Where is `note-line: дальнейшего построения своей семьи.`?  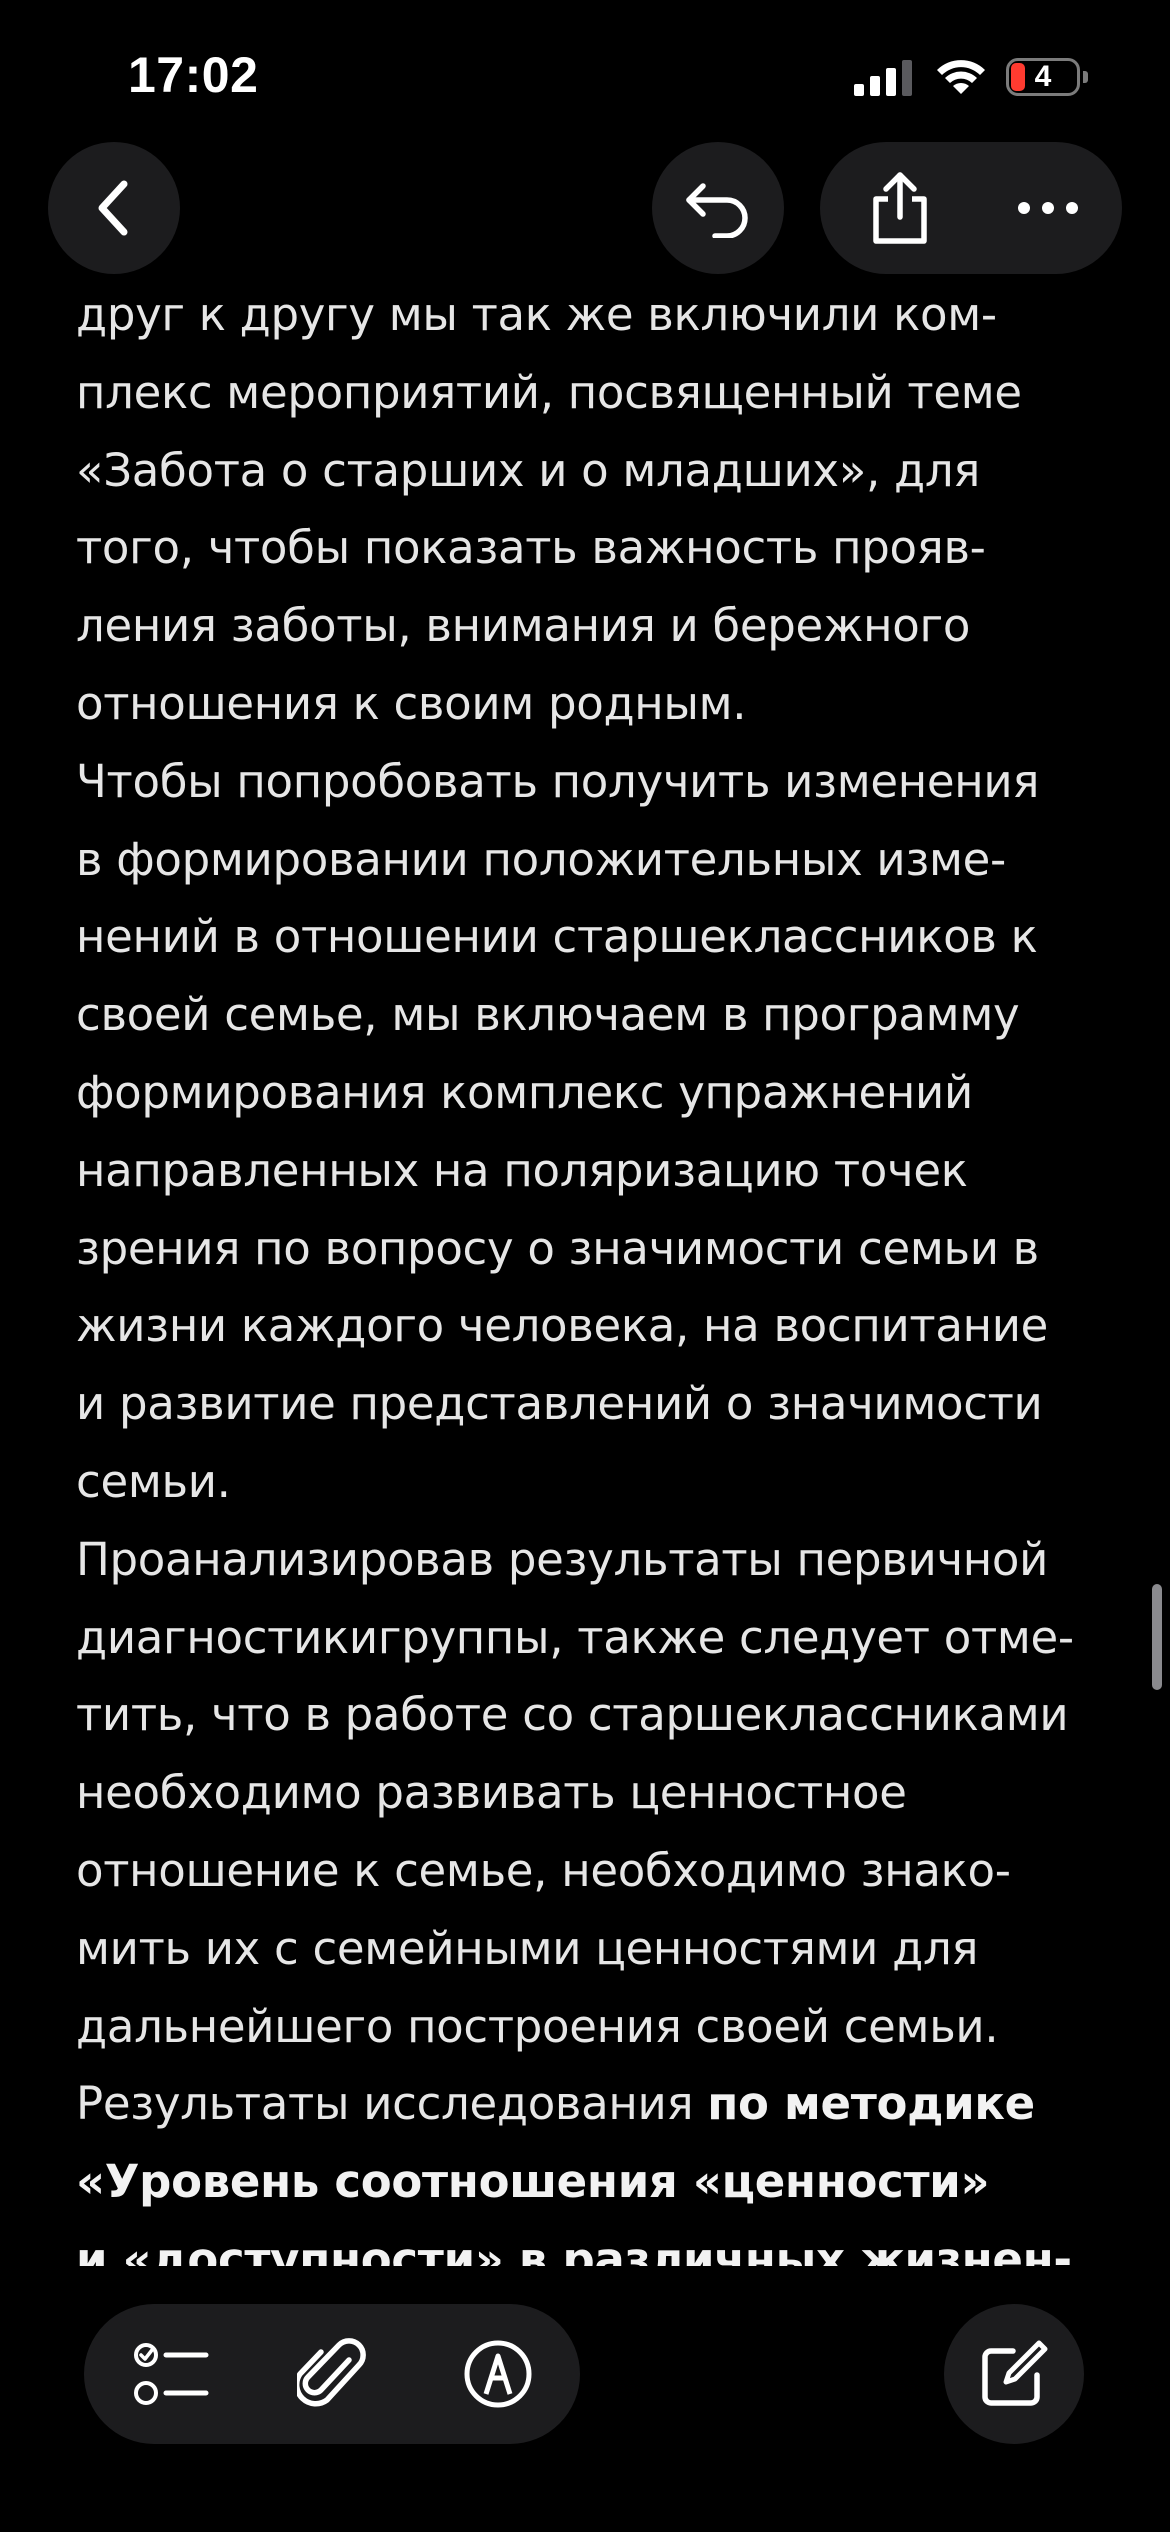 note-line: дальнейшего построения своей семьи. is located at coordinates (537, 2026).